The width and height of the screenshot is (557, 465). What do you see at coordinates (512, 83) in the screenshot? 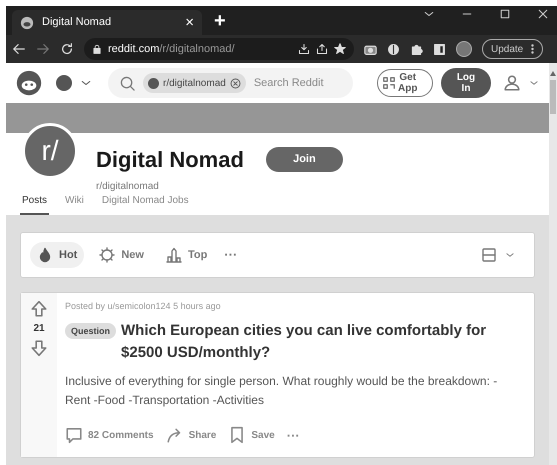
I see `user-icon` at bounding box center [512, 83].